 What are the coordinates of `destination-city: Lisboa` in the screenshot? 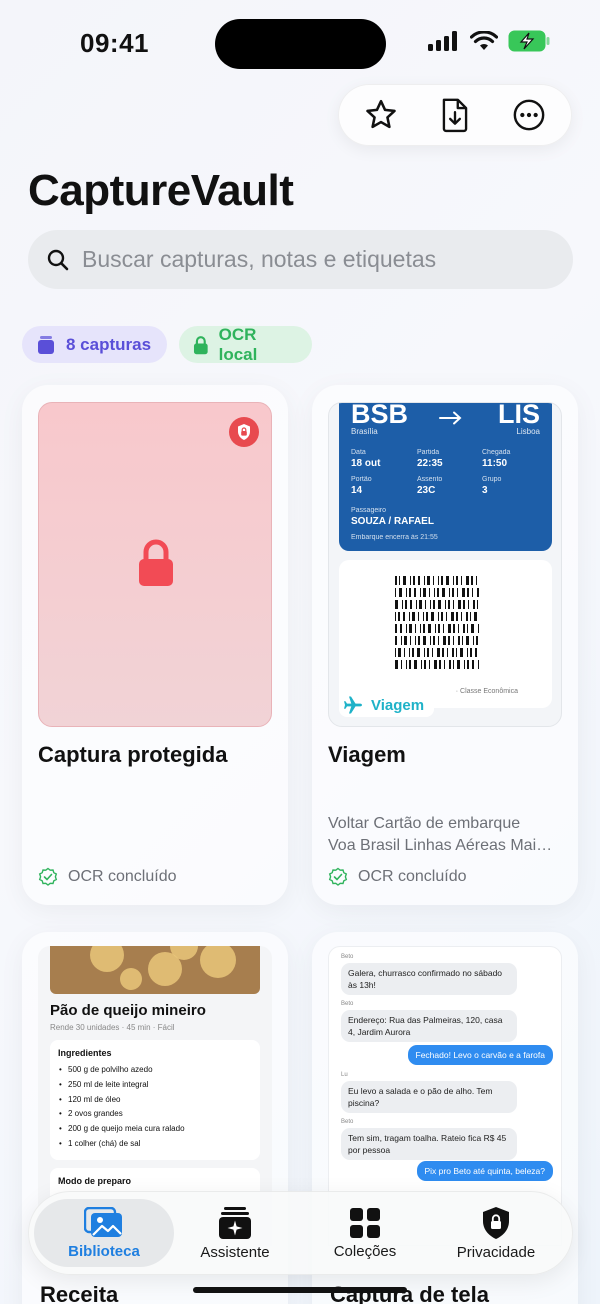 It's located at (528, 431).